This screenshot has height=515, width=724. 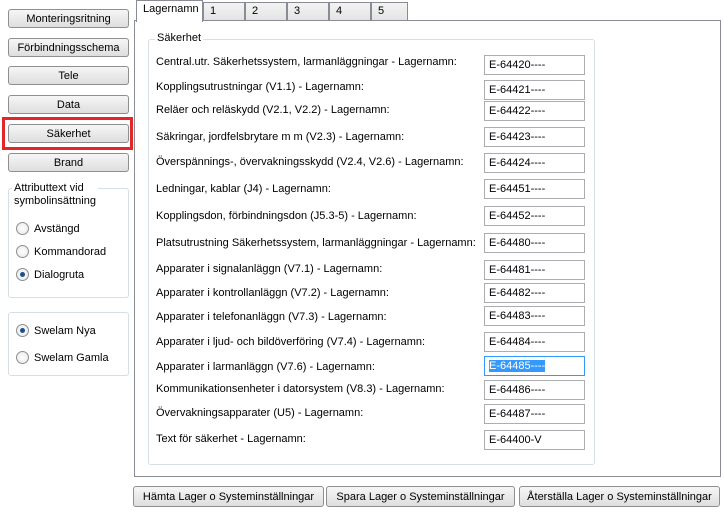 I want to click on lagernamn-field: E-64481----, so click(x=534, y=270).